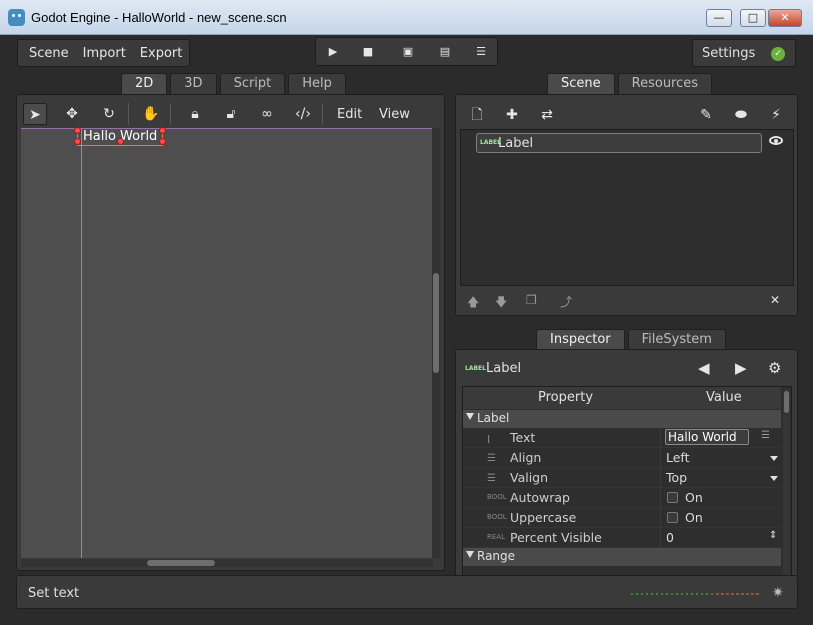  What do you see at coordinates (504, 368) in the screenshot?
I see `inspected-object-name: Label` at bounding box center [504, 368].